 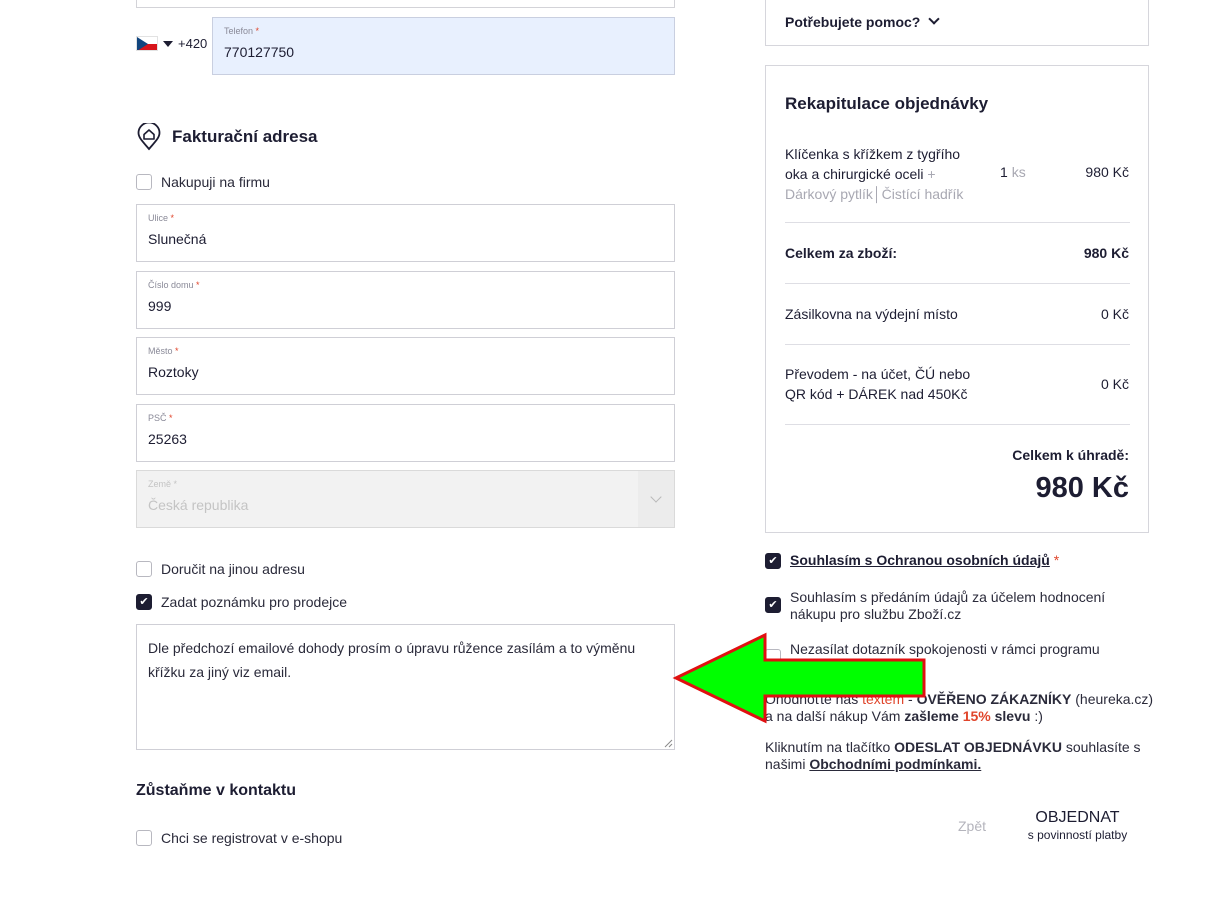 What do you see at coordinates (198, 505) in the screenshot?
I see `country-value: Česká republika` at bounding box center [198, 505].